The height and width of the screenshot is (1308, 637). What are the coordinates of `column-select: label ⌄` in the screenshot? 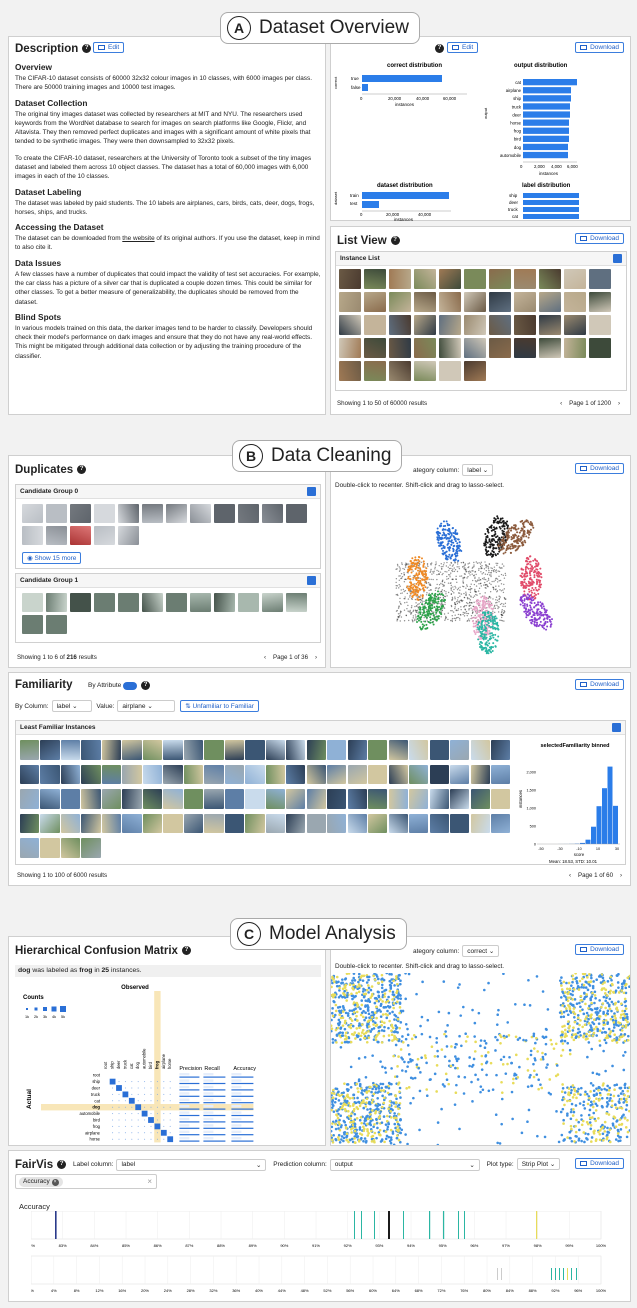 It's located at (71, 706).